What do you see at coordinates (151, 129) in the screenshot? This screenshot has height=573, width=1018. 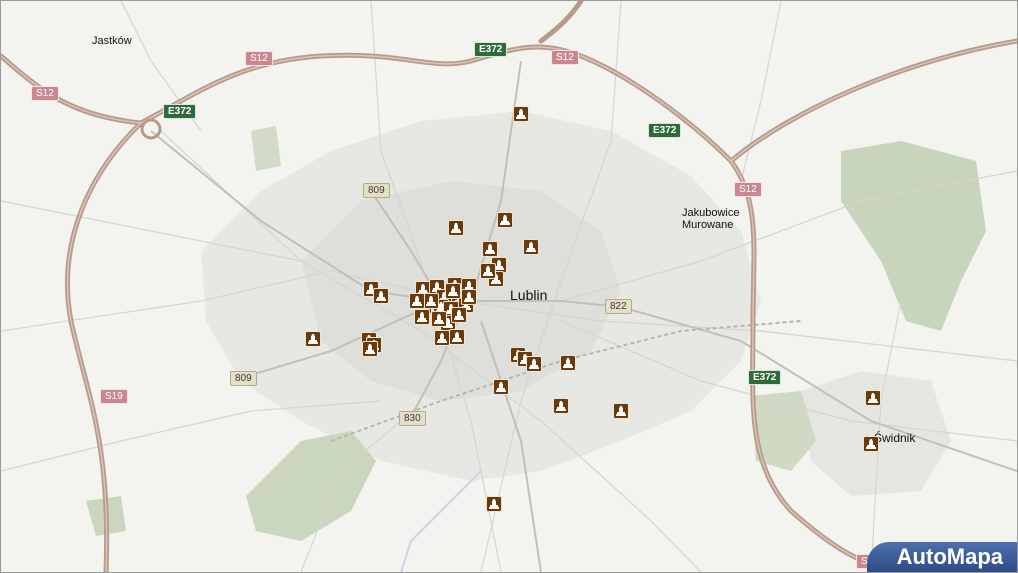 I see `interchange` at bounding box center [151, 129].